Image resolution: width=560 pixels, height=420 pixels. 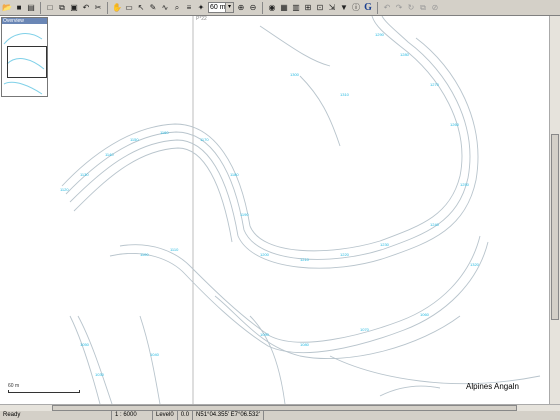 What do you see at coordinates (31, 8) in the screenshot?
I see `print-icon: ▤` at bounding box center [31, 8].